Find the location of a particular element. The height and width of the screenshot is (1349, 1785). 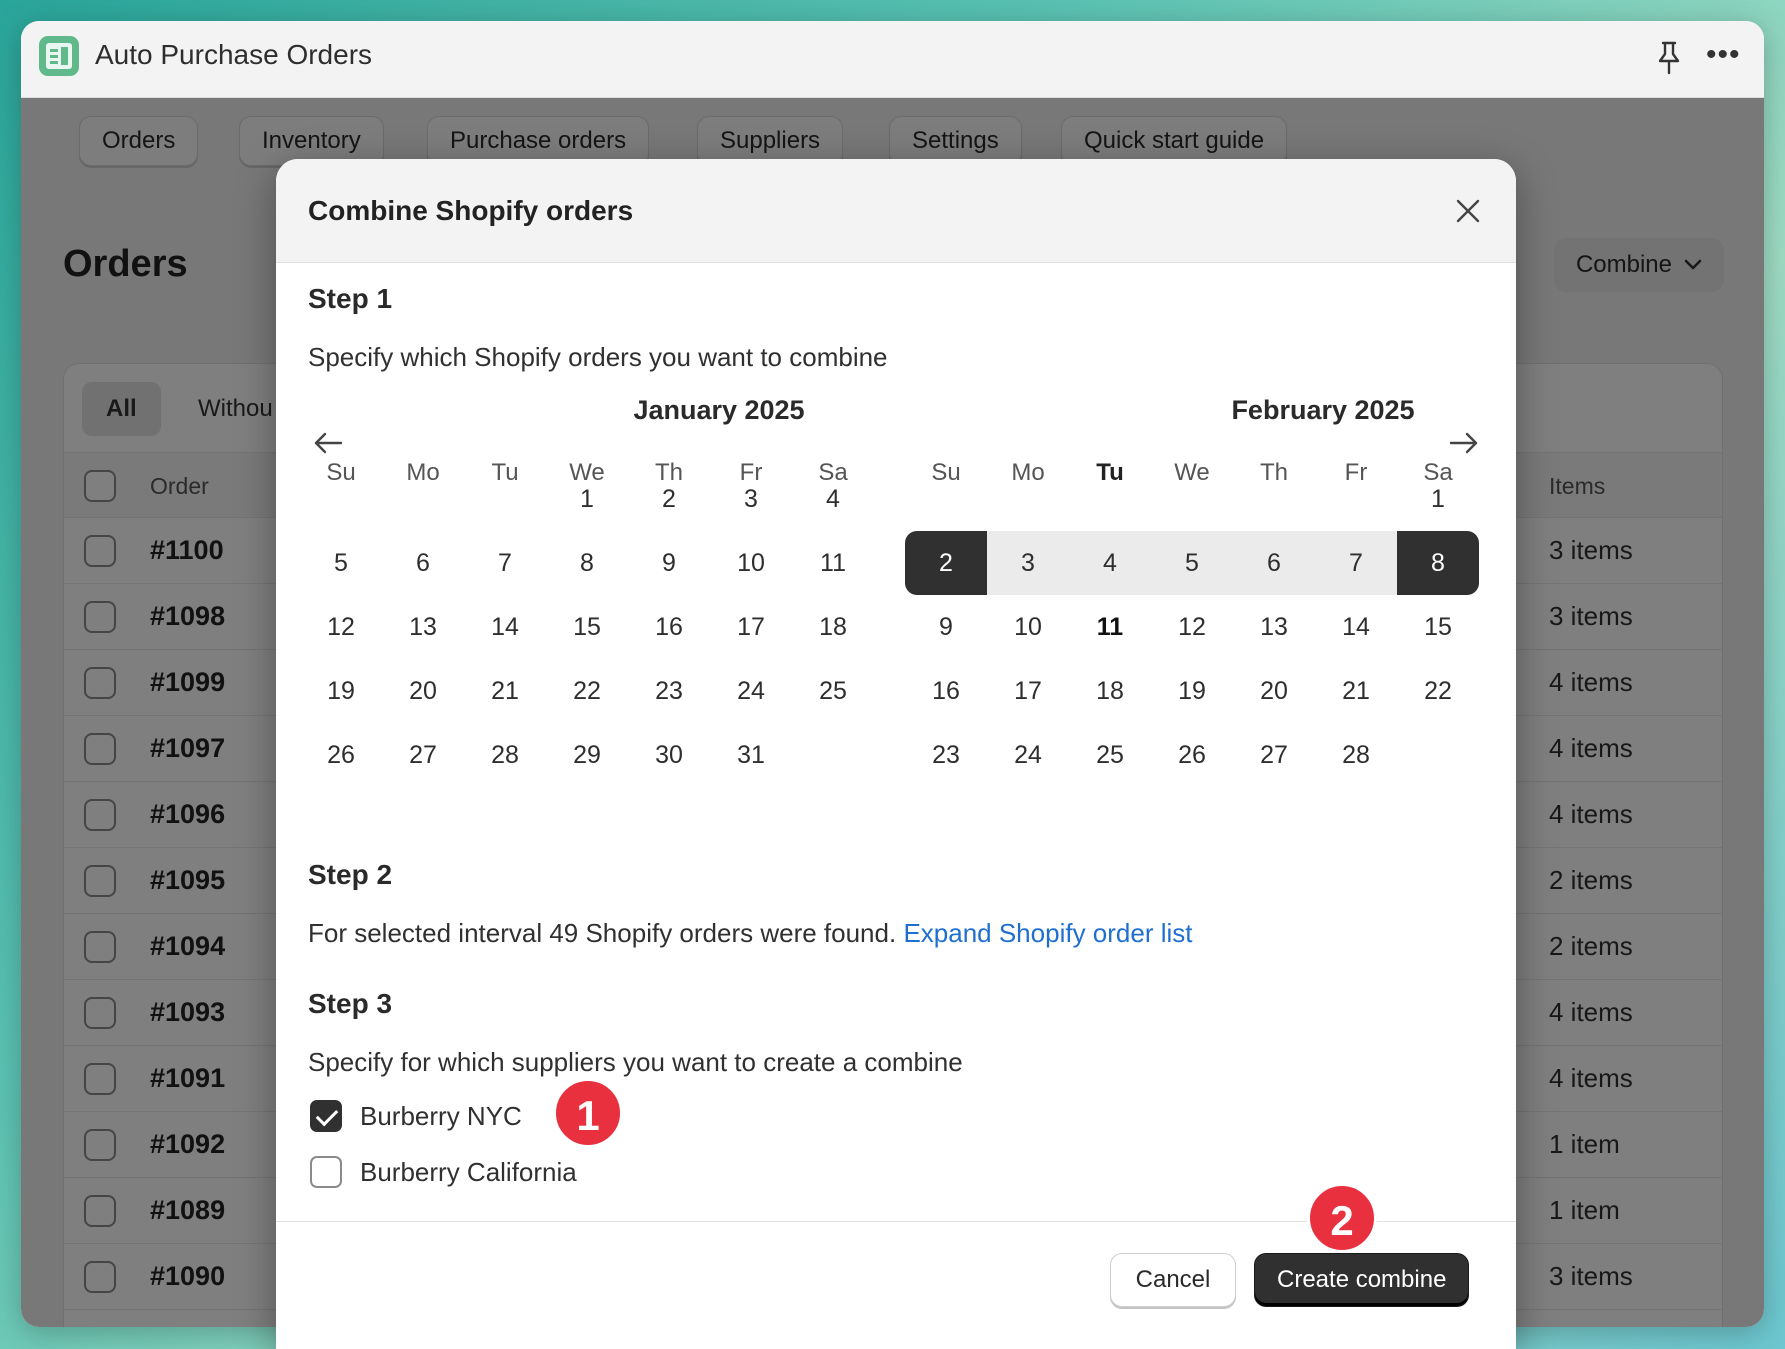

january-day: 20 is located at coordinates (423, 691).